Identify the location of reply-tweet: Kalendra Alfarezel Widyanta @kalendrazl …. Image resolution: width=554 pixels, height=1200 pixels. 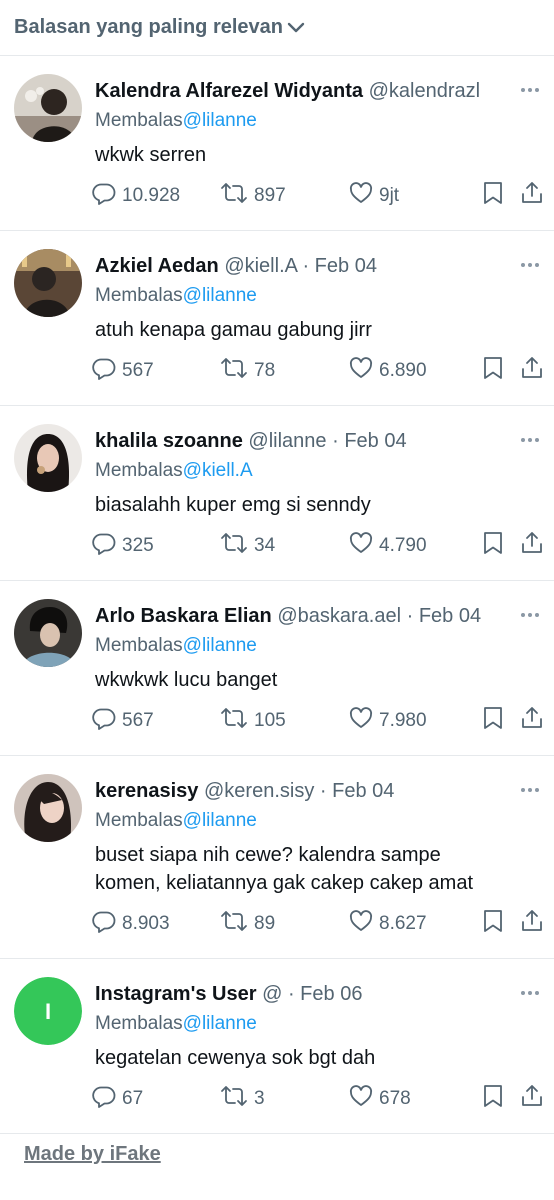
(277, 143).